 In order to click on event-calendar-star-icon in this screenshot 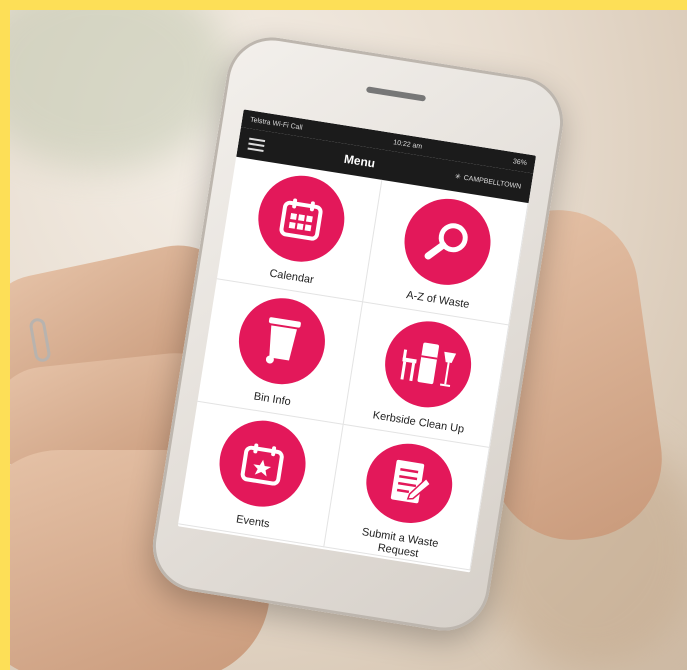, I will do `click(262, 463)`.